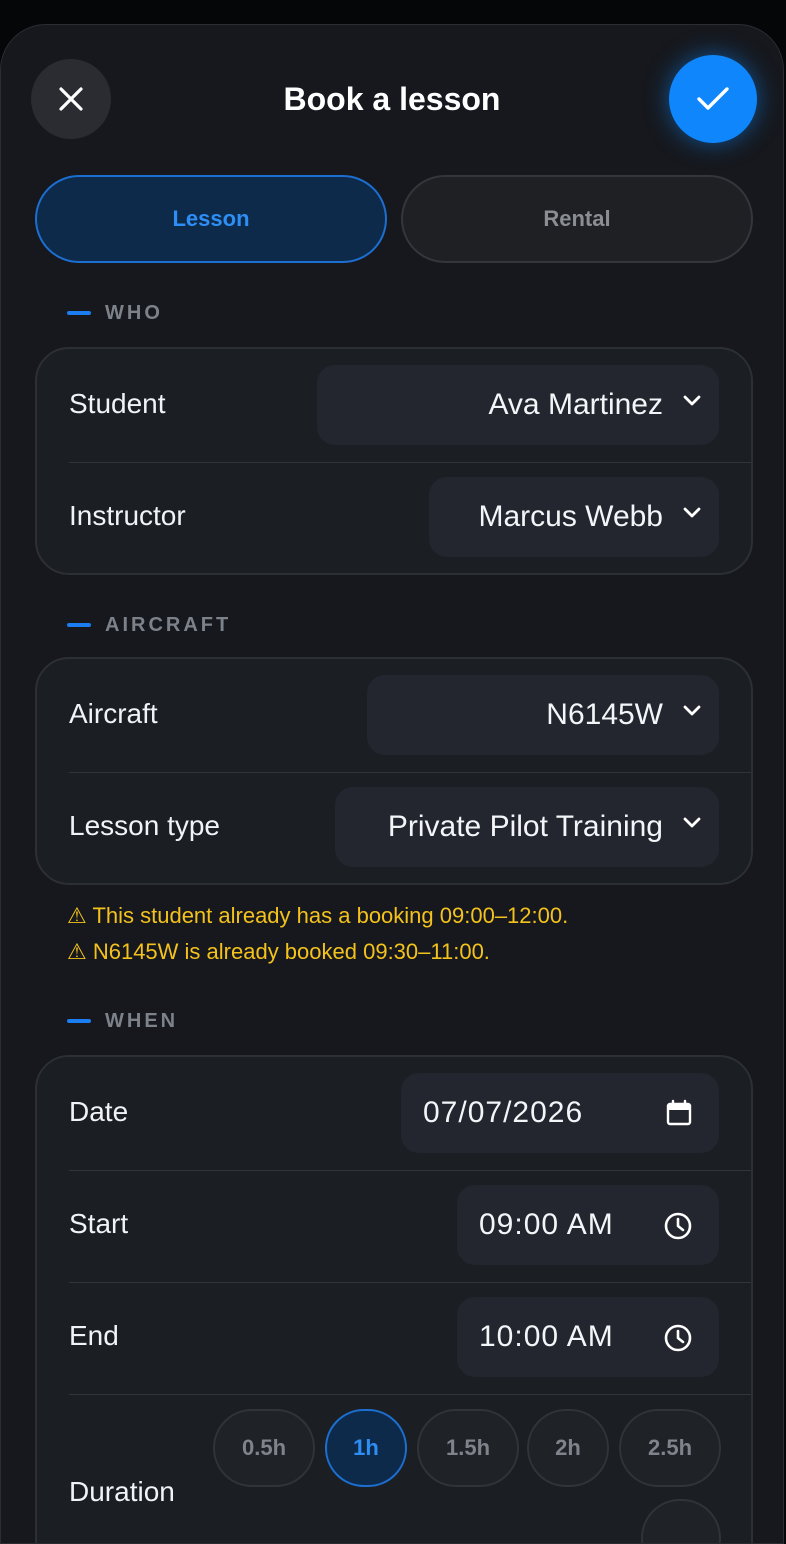 The image size is (786, 1544). I want to click on duration-chip-2.5h: 2.5h, so click(670, 1448).